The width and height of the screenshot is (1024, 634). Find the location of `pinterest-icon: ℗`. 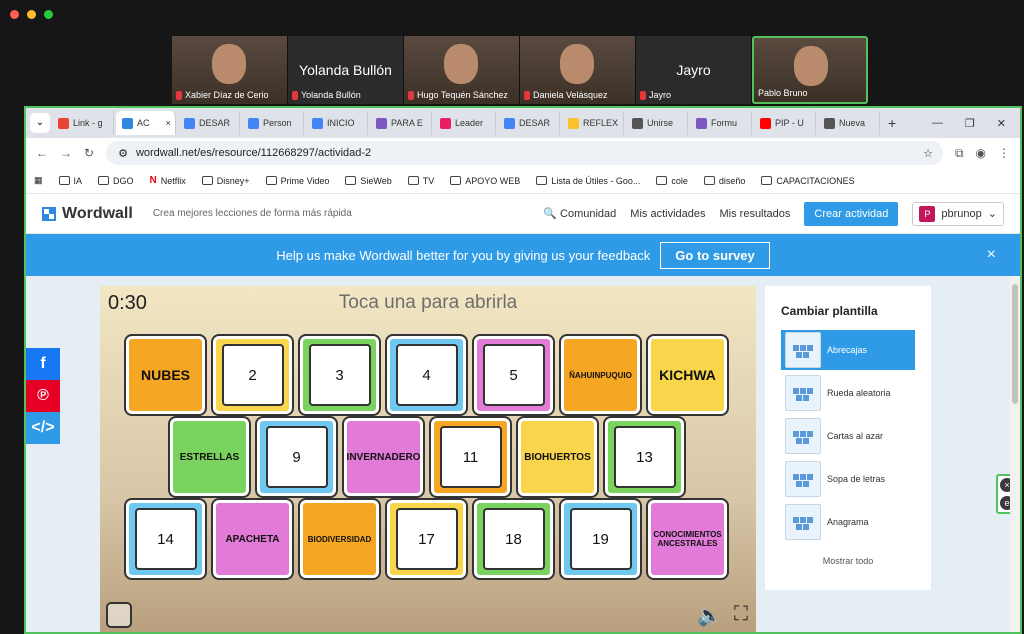

pinterest-icon: ℗ is located at coordinates (43, 396).